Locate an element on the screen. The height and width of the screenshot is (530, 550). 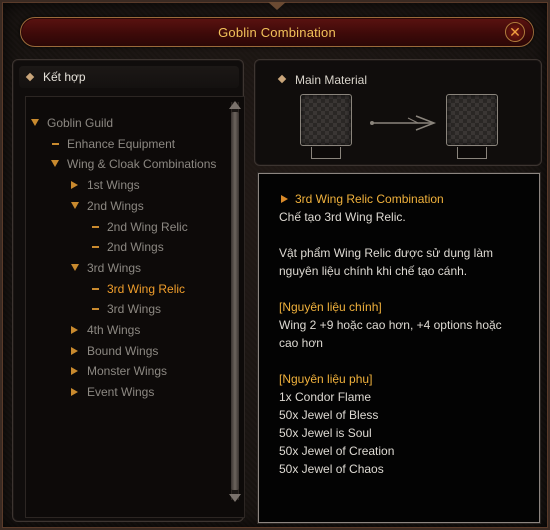
detail-line: Vật phẩm Wing Relic được sử dụng làm is located at coordinates (386, 253).